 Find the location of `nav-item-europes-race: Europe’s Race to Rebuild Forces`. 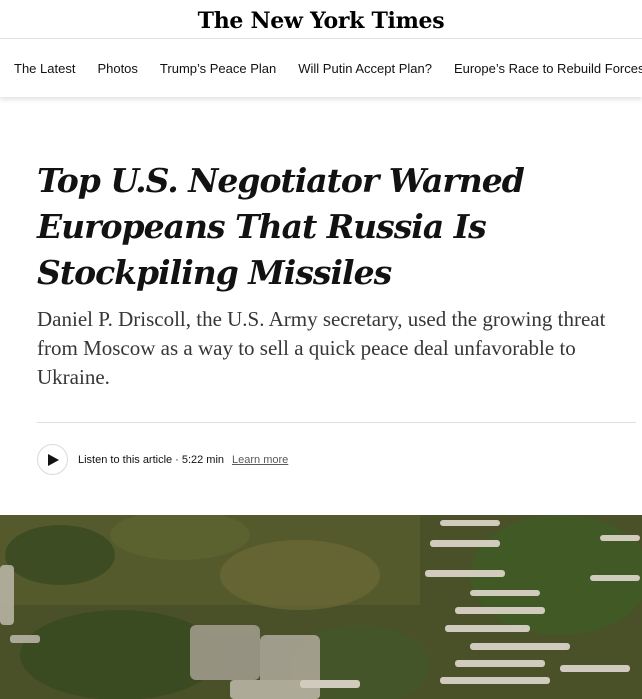

nav-item-europes-race: Europe’s Race to Rebuild Forces is located at coordinates (548, 68).